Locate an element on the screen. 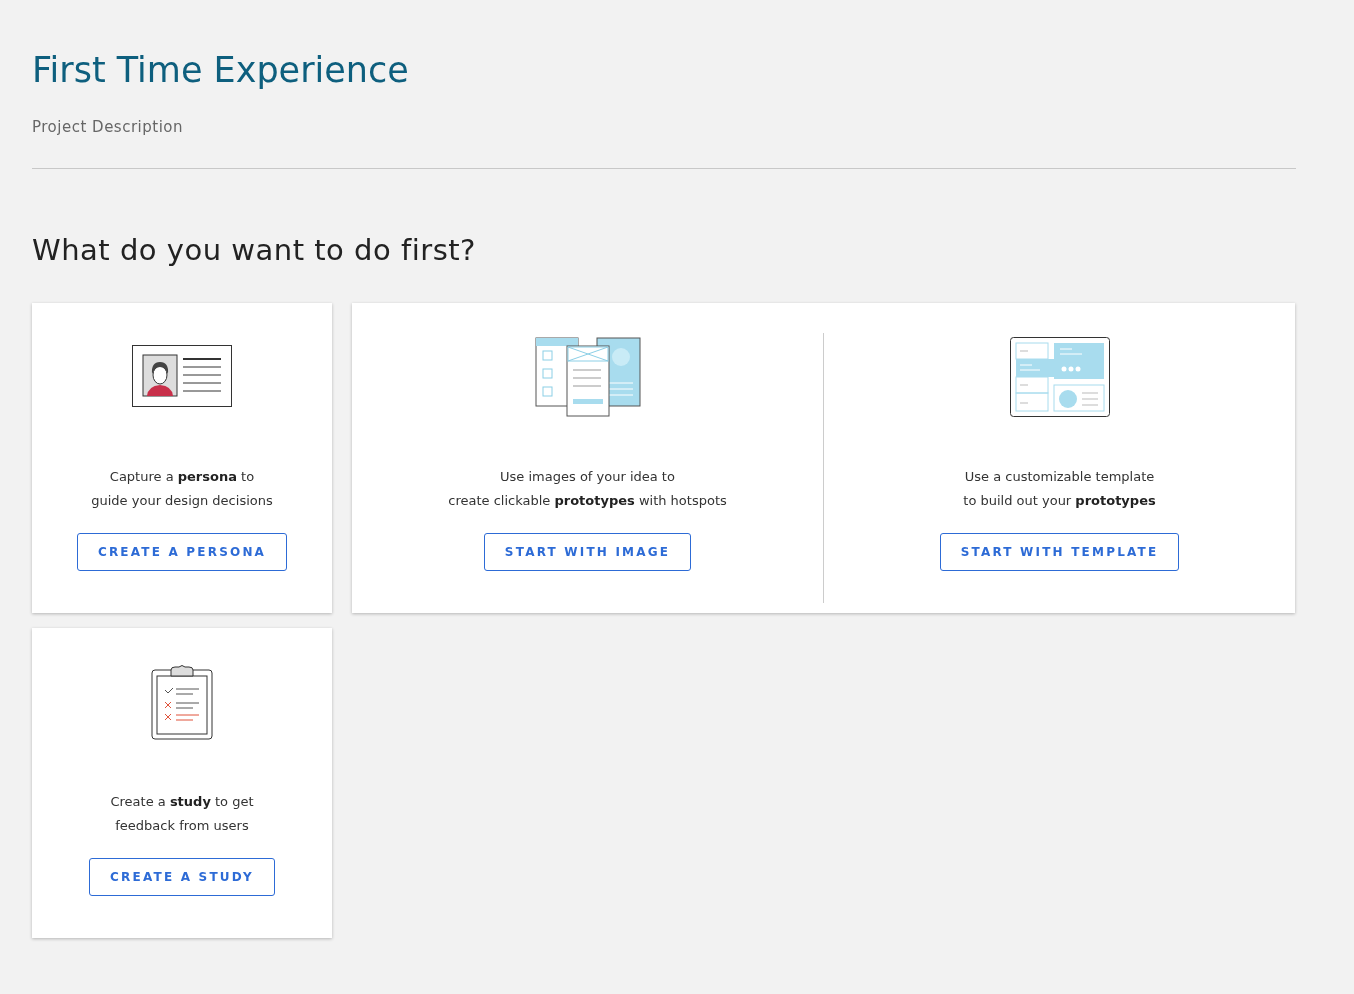 The height and width of the screenshot is (994, 1354). option-description: Use a customizable template to build out your prototypes is located at coordinates (1059, 489).